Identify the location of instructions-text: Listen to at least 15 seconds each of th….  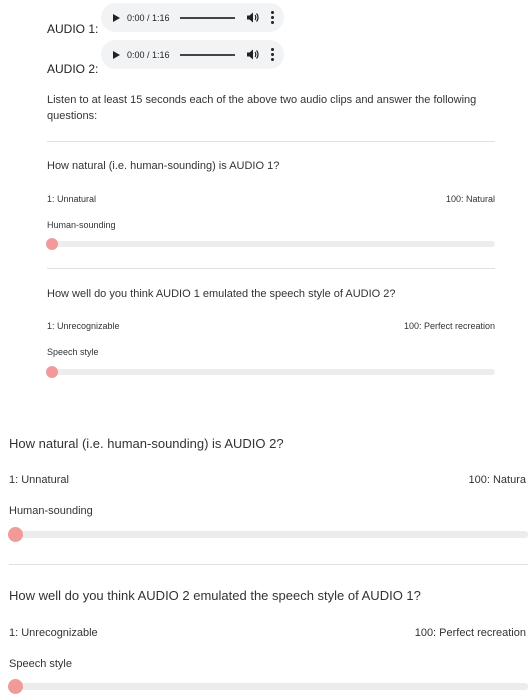
(262, 108).